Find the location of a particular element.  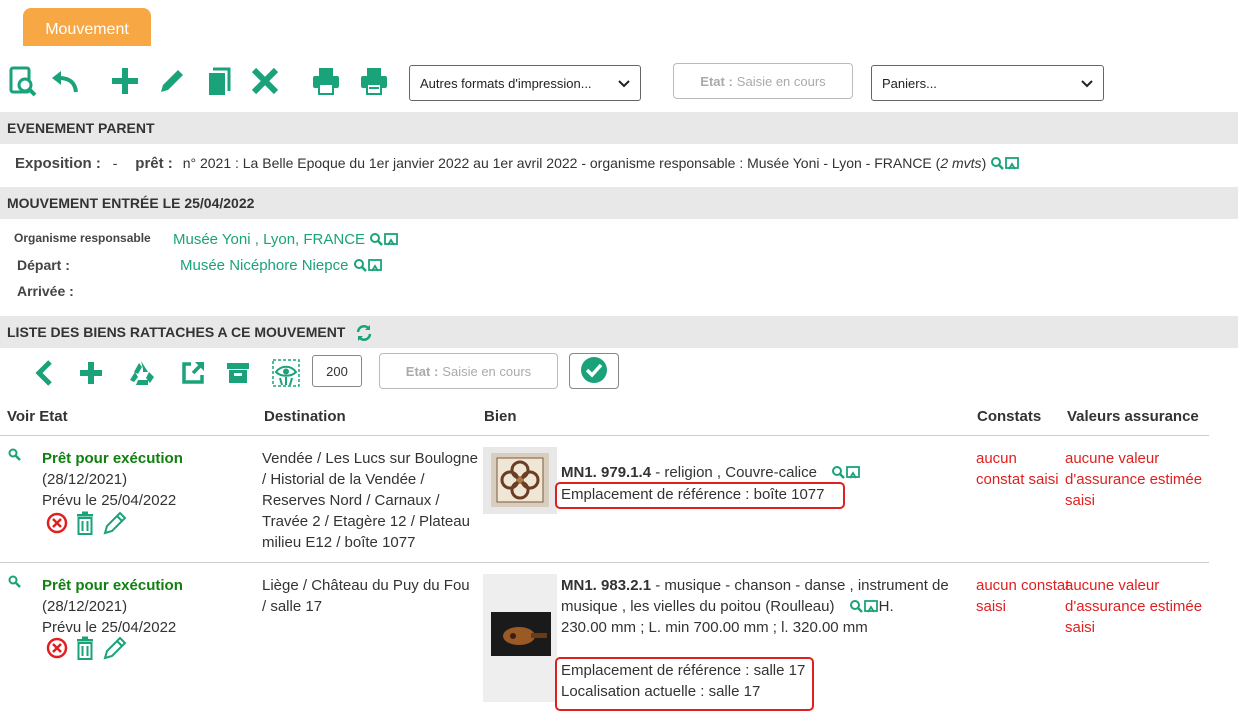

recycle-icon is located at coordinates (141, 373).